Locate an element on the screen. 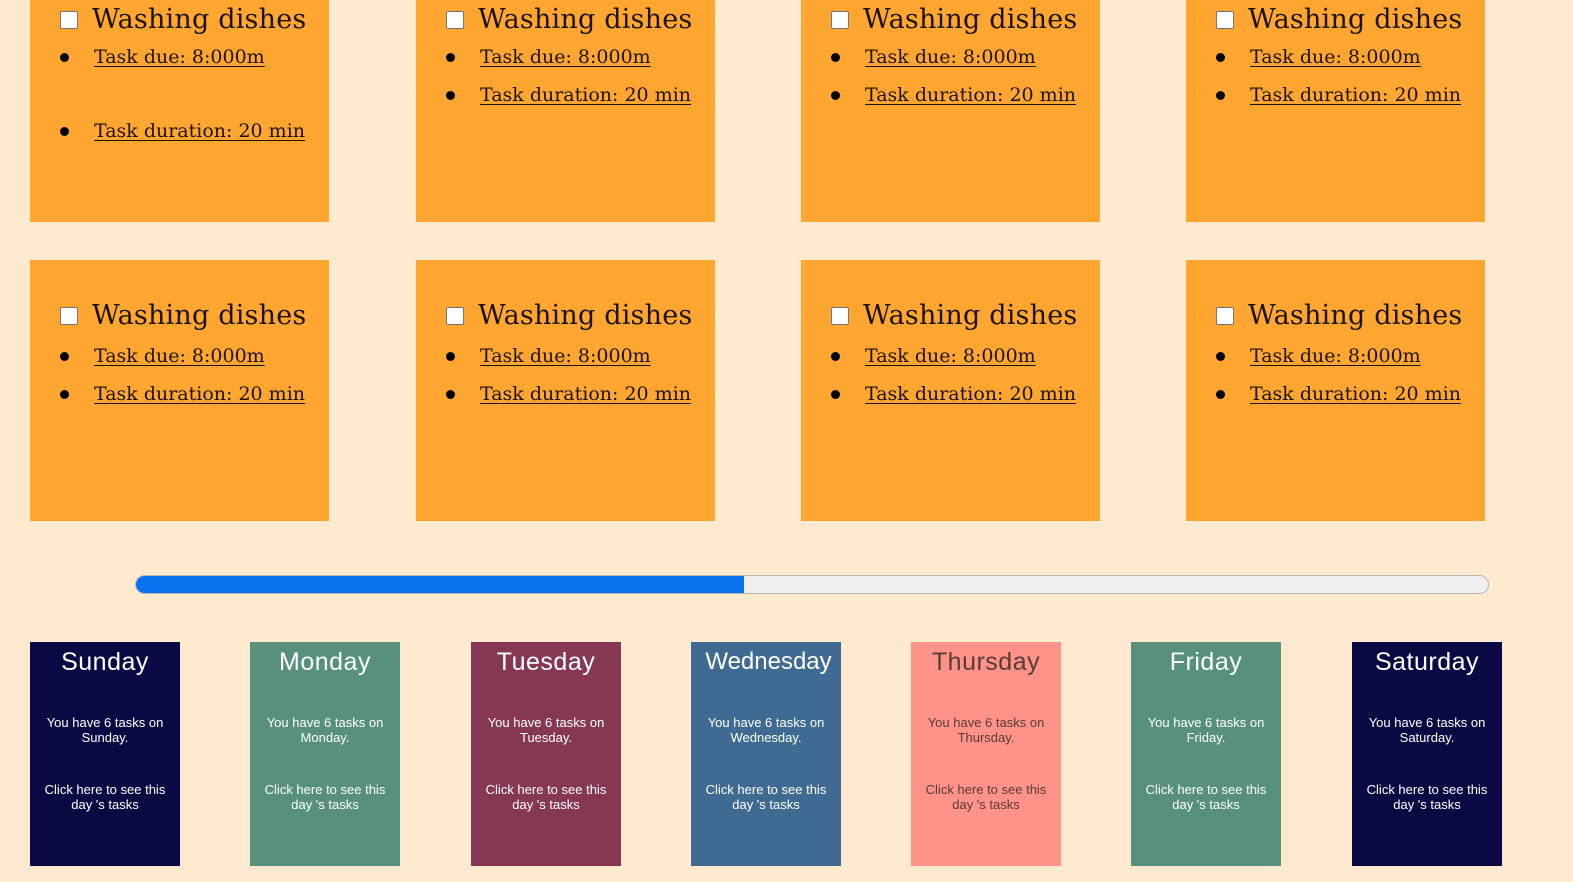 Image resolution: width=1573 pixels, height=882 pixels. day-name: Wednesday is located at coordinates (768, 661).